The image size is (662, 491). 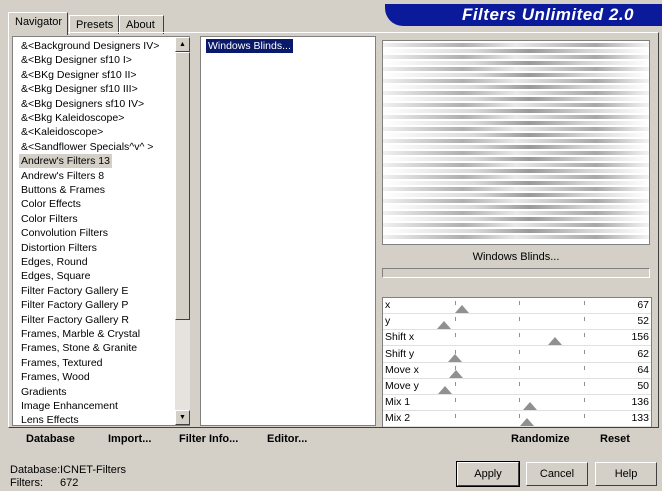 I want to click on randomize-button: Randomize, so click(x=540, y=439).